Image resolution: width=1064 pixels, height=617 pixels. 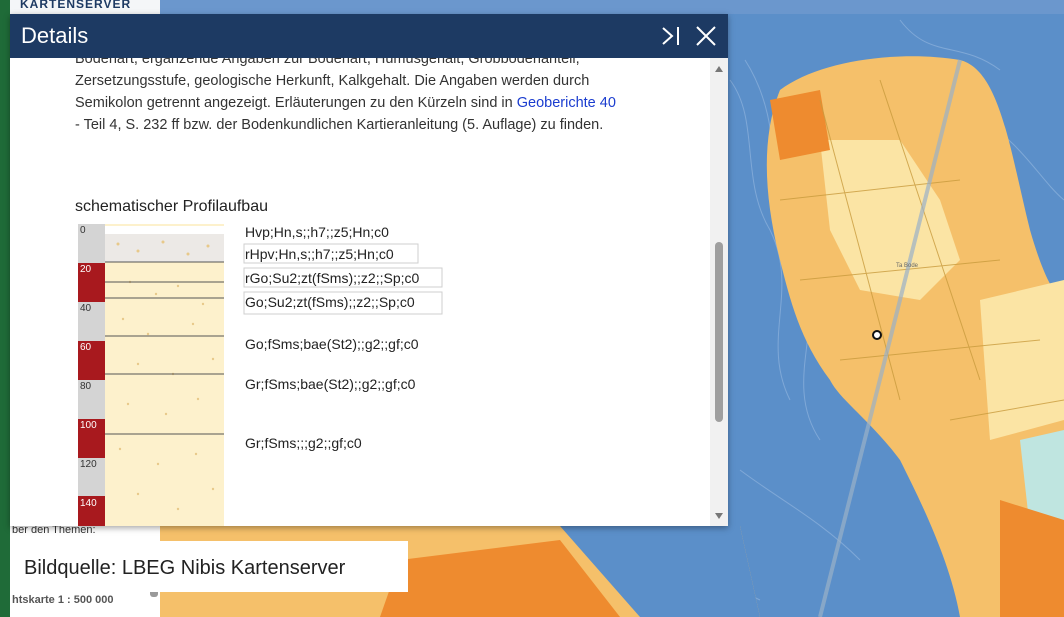 I want to click on app-title: KARTENSERVER, so click(x=76, y=5).